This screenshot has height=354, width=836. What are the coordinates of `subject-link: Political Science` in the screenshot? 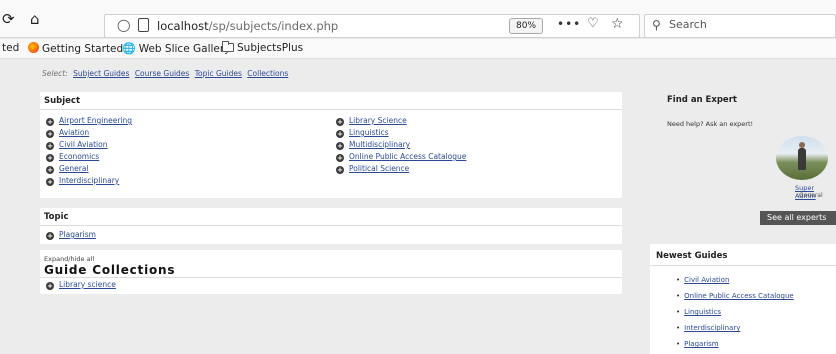 It's located at (379, 168).